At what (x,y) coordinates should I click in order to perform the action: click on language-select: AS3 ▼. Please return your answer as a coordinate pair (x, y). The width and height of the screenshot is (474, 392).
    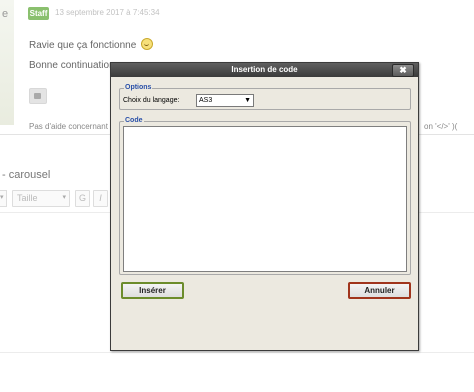
    Looking at the image, I should click on (225, 100).